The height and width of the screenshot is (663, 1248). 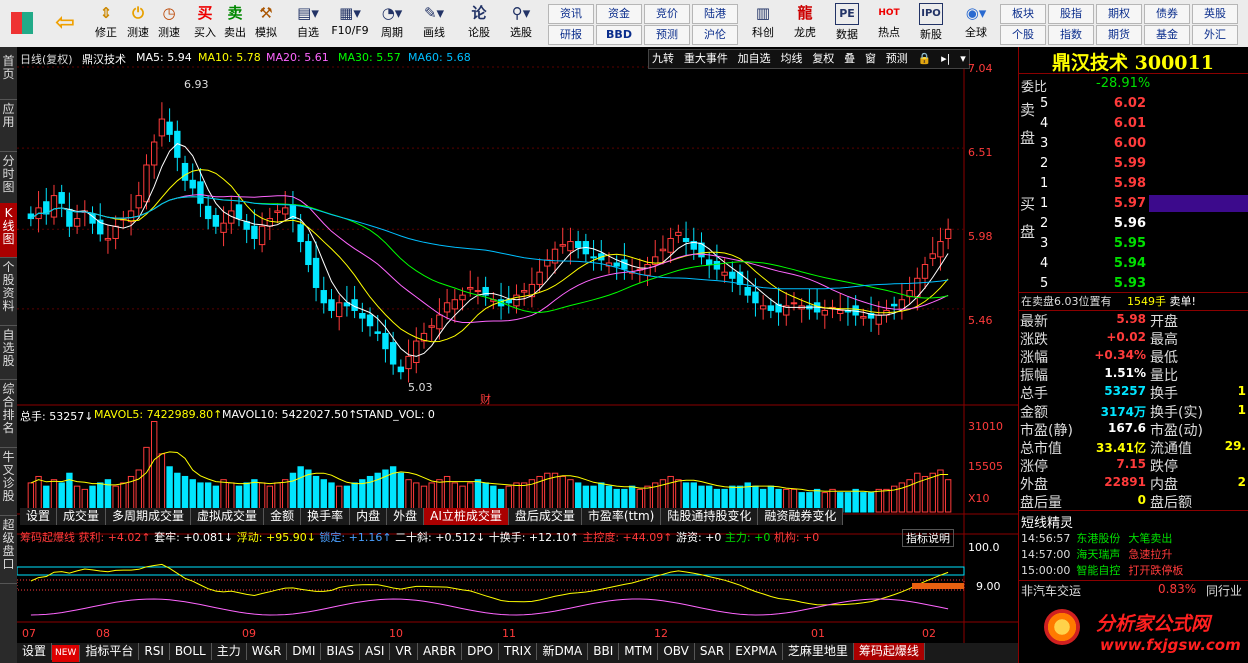 I want to click on tab-margin: 融资融券变化, so click(x=801, y=516).